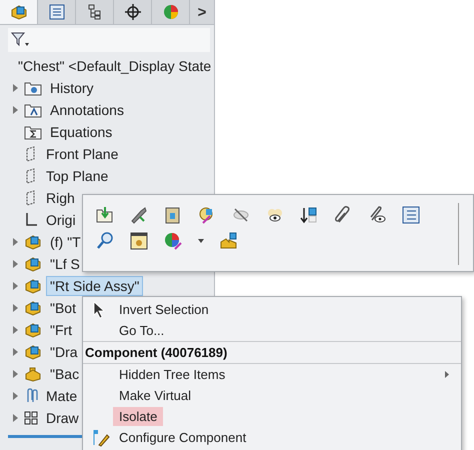 This screenshot has width=474, height=450. Describe the element at coordinates (172, 374) in the screenshot. I see `menu-item: Hidden Tree Items` at that location.